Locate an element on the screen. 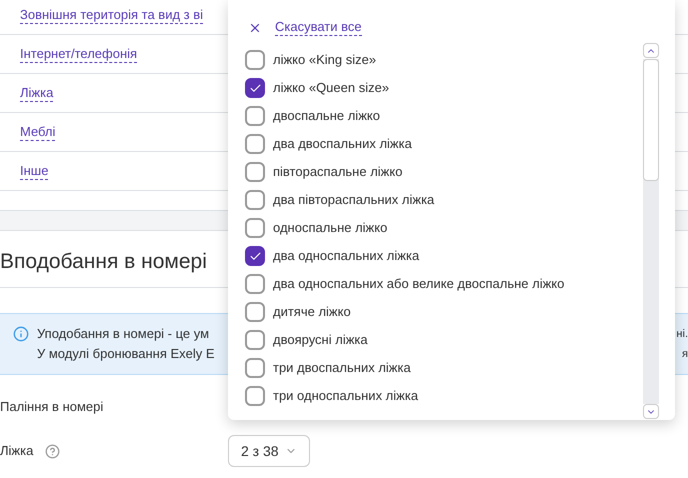 The height and width of the screenshot is (478, 688). scrollbar-thumb is located at coordinates (651, 120).